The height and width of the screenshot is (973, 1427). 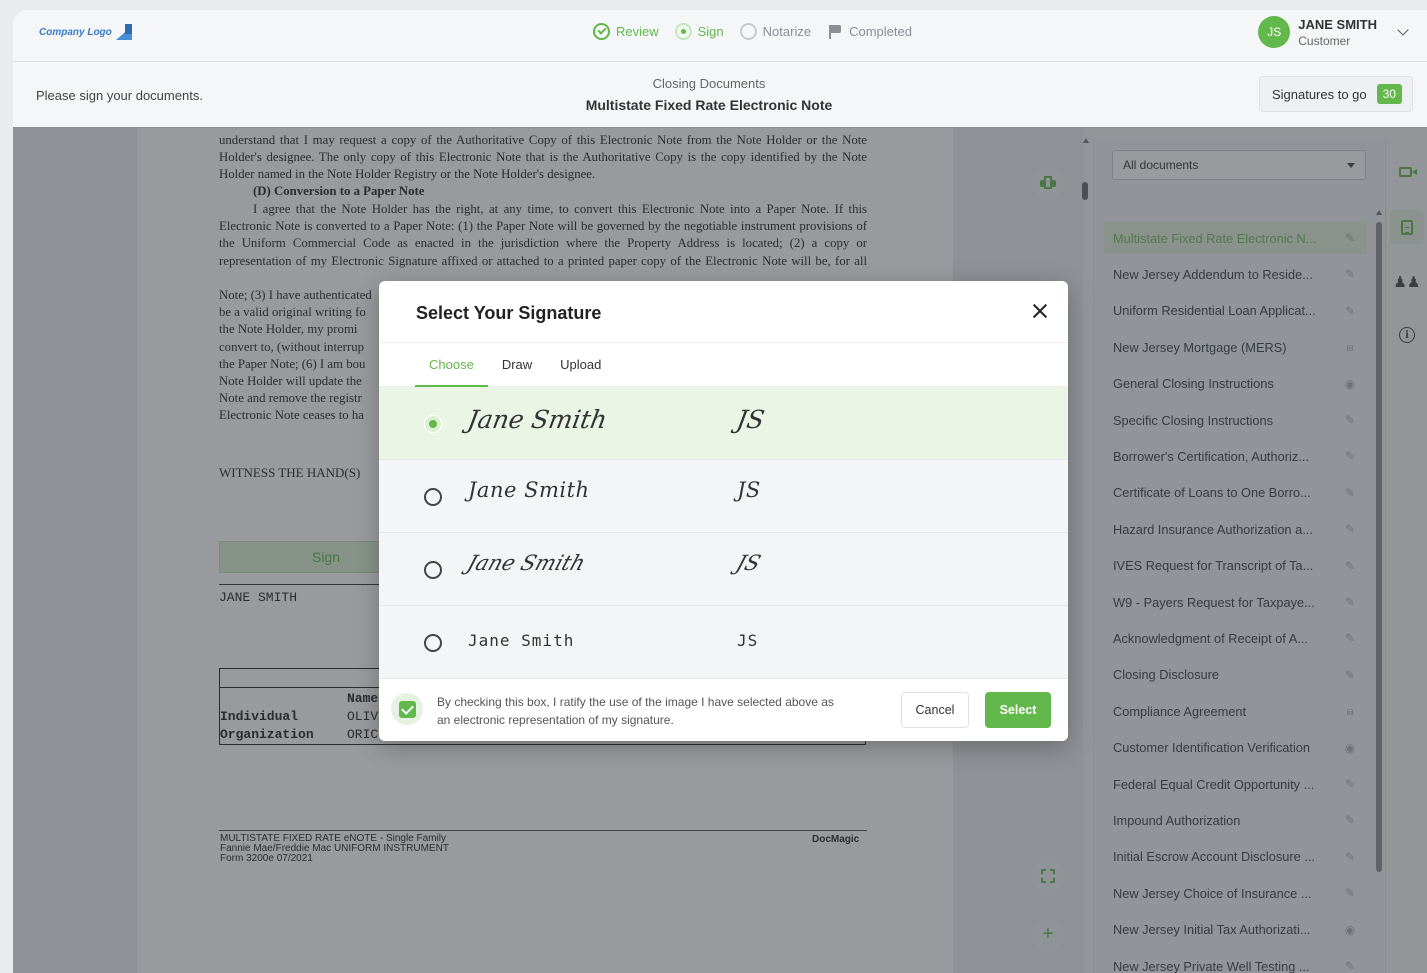 I want to click on checkbox-checked-icon, so click(x=407, y=709).